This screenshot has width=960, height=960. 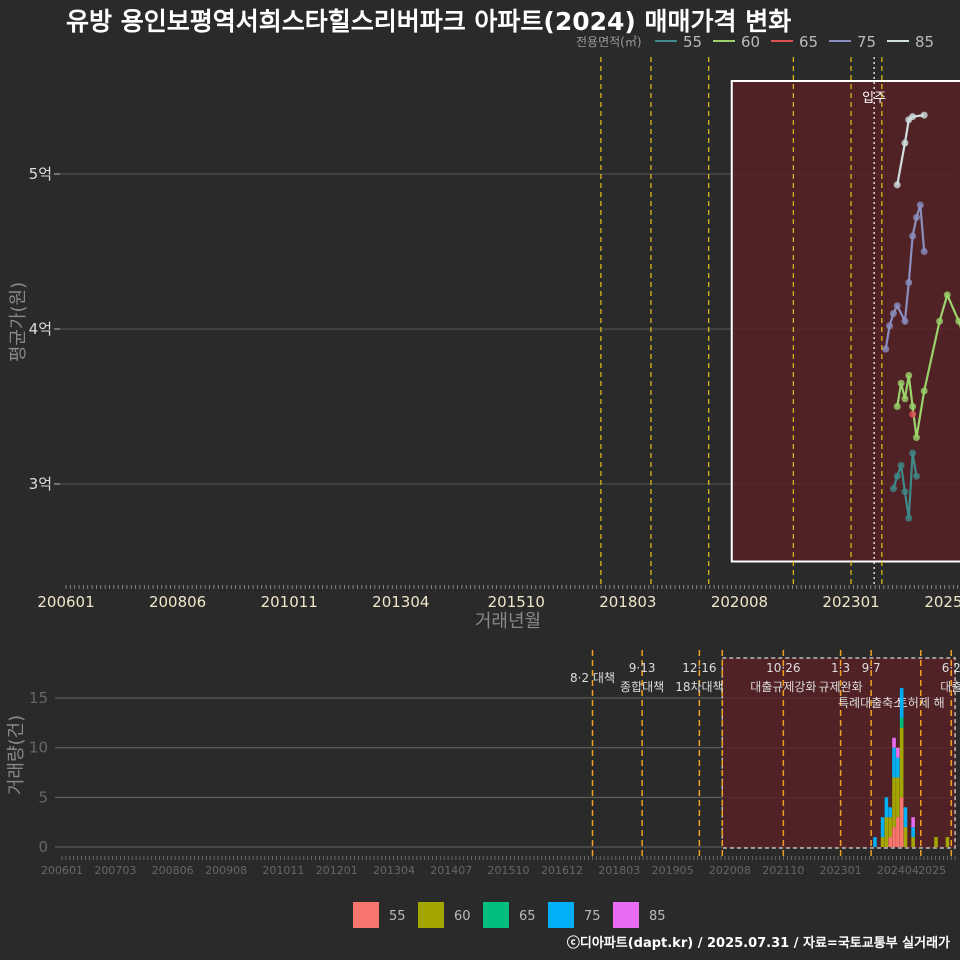 I want to click on policy-label-top: 1·3, so click(x=840, y=668).